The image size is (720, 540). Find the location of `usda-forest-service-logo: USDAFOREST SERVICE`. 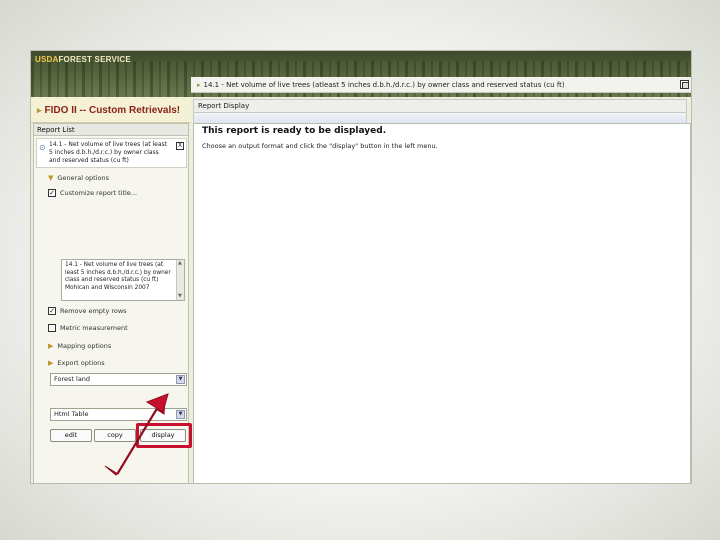

usda-forest-service-logo: USDAFOREST SERVICE is located at coordinates (83, 59).